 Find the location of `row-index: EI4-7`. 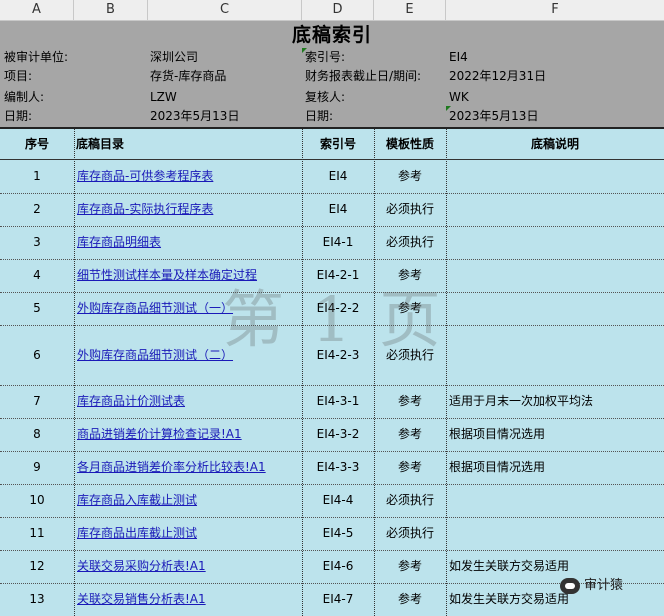

row-index: EI4-7 is located at coordinates (338, 599).